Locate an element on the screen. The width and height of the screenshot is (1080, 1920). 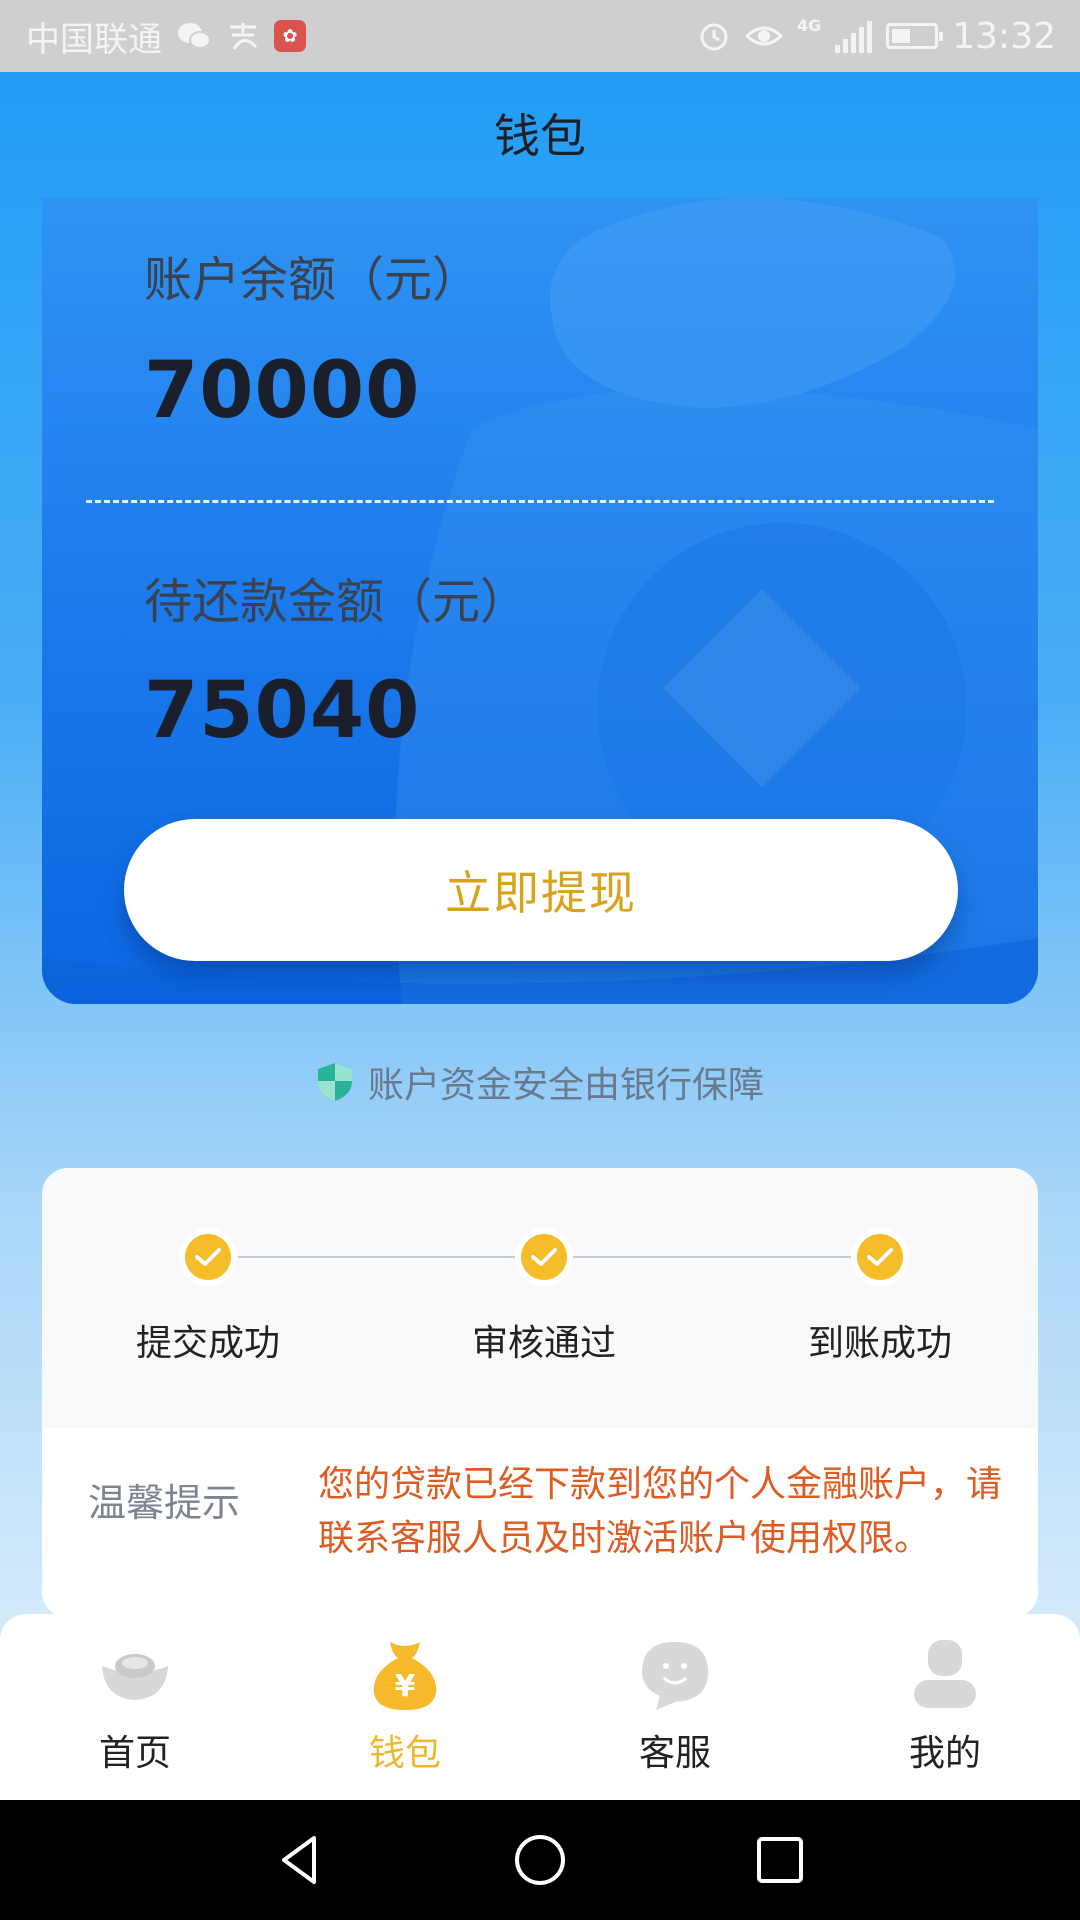
tab-wallet: ¥ 钱包 is located at coordinates (405, 1707).